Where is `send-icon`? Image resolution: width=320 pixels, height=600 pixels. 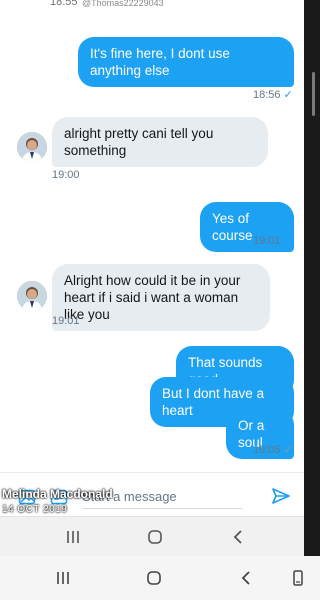 send-icon is located at coordinates (281, 496).